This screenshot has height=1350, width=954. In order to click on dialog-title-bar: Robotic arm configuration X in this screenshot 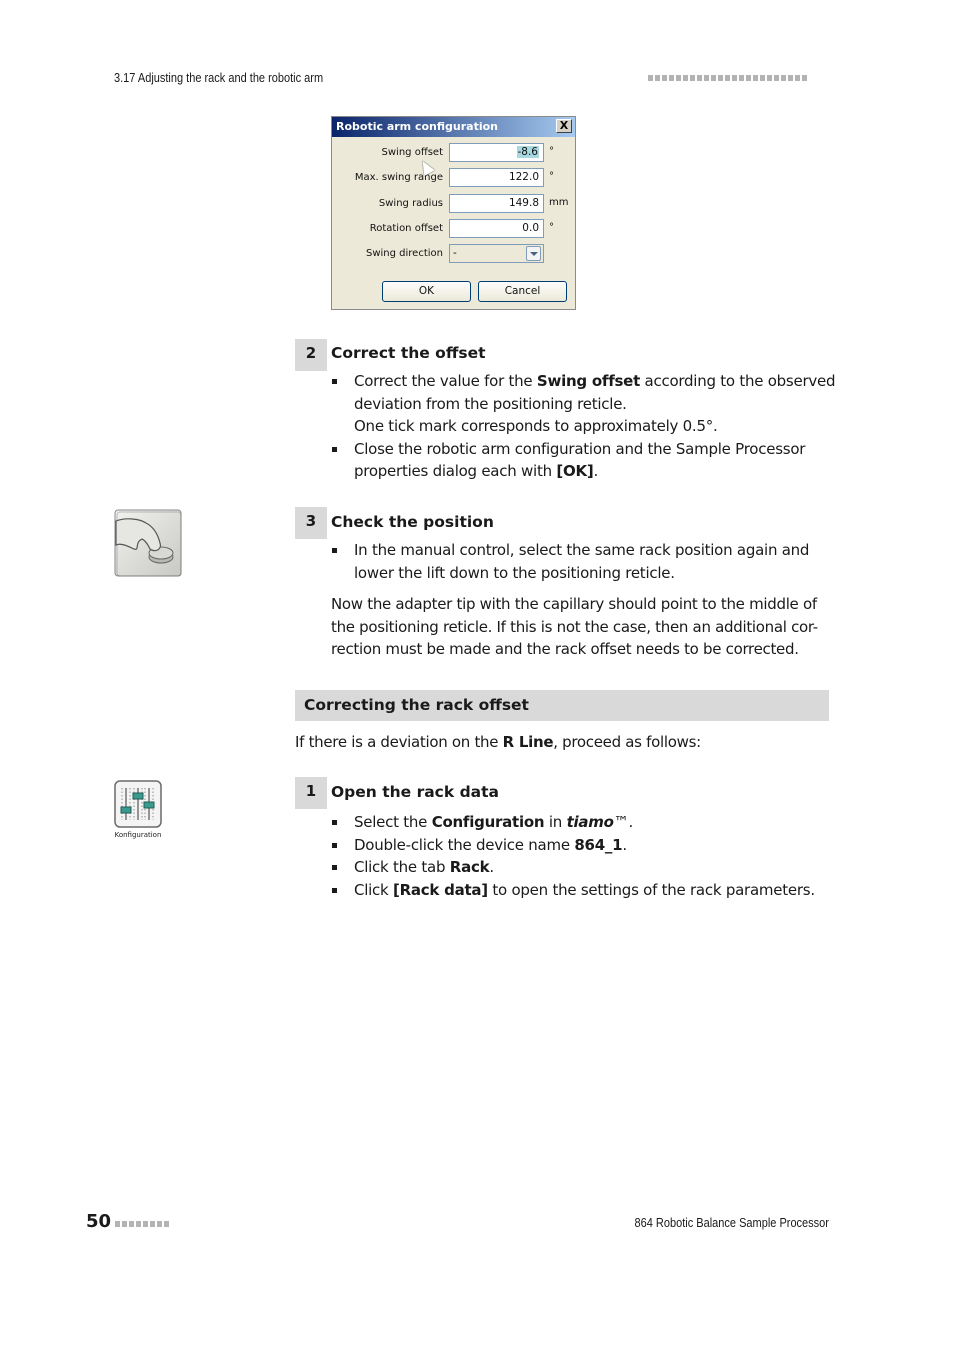, I will do `click(453, 127)`.